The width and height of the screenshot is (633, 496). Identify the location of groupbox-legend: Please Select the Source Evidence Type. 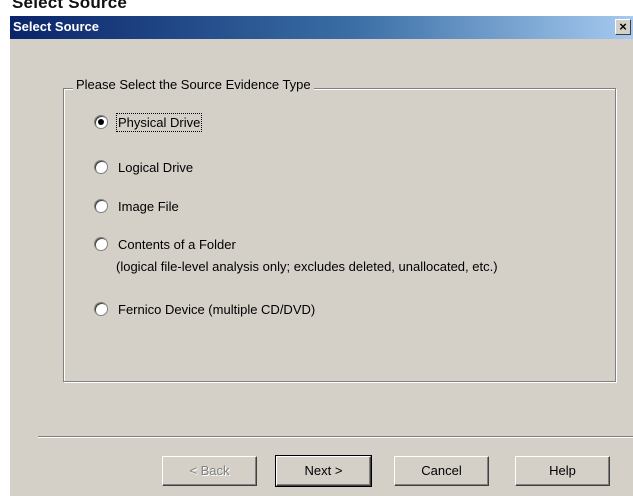
(193, 84).